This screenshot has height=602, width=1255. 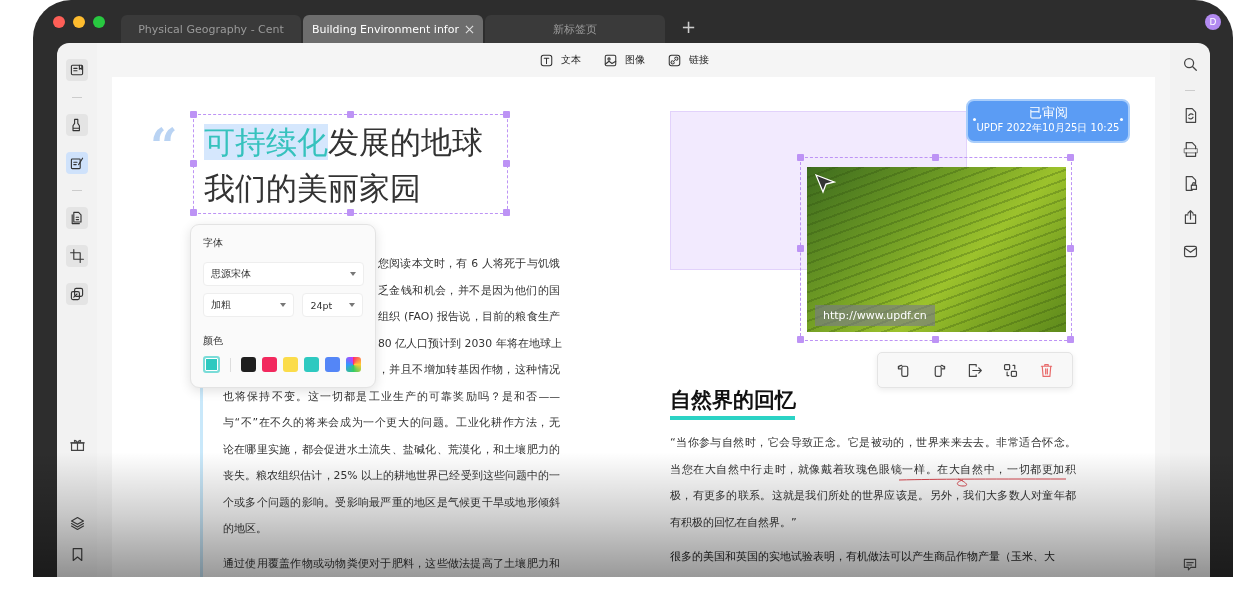 I want to click on overlap-squares-icon, so click(x=77, y=294).